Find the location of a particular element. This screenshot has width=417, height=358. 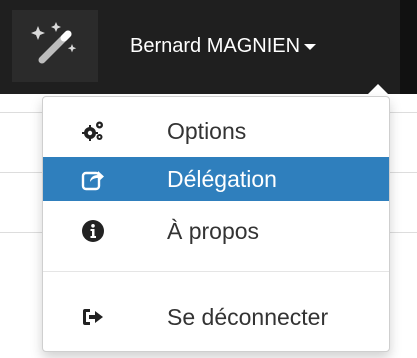

user-menu-toggle: Bernard MAGNIEN is located at coordinates (223, 46).